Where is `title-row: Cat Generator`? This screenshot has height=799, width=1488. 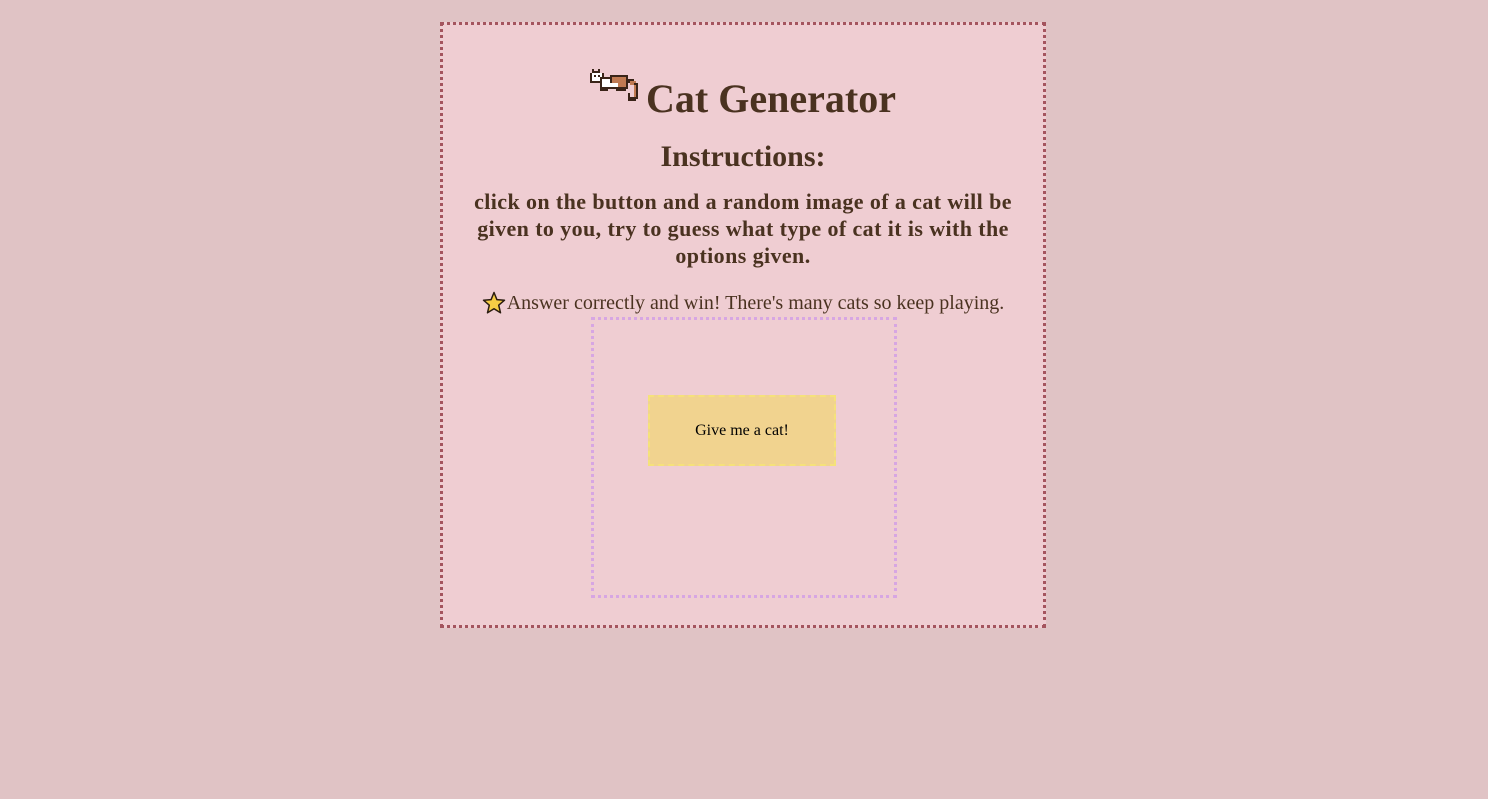 title-row: Cat Generator is located at coordinates (743, 97).